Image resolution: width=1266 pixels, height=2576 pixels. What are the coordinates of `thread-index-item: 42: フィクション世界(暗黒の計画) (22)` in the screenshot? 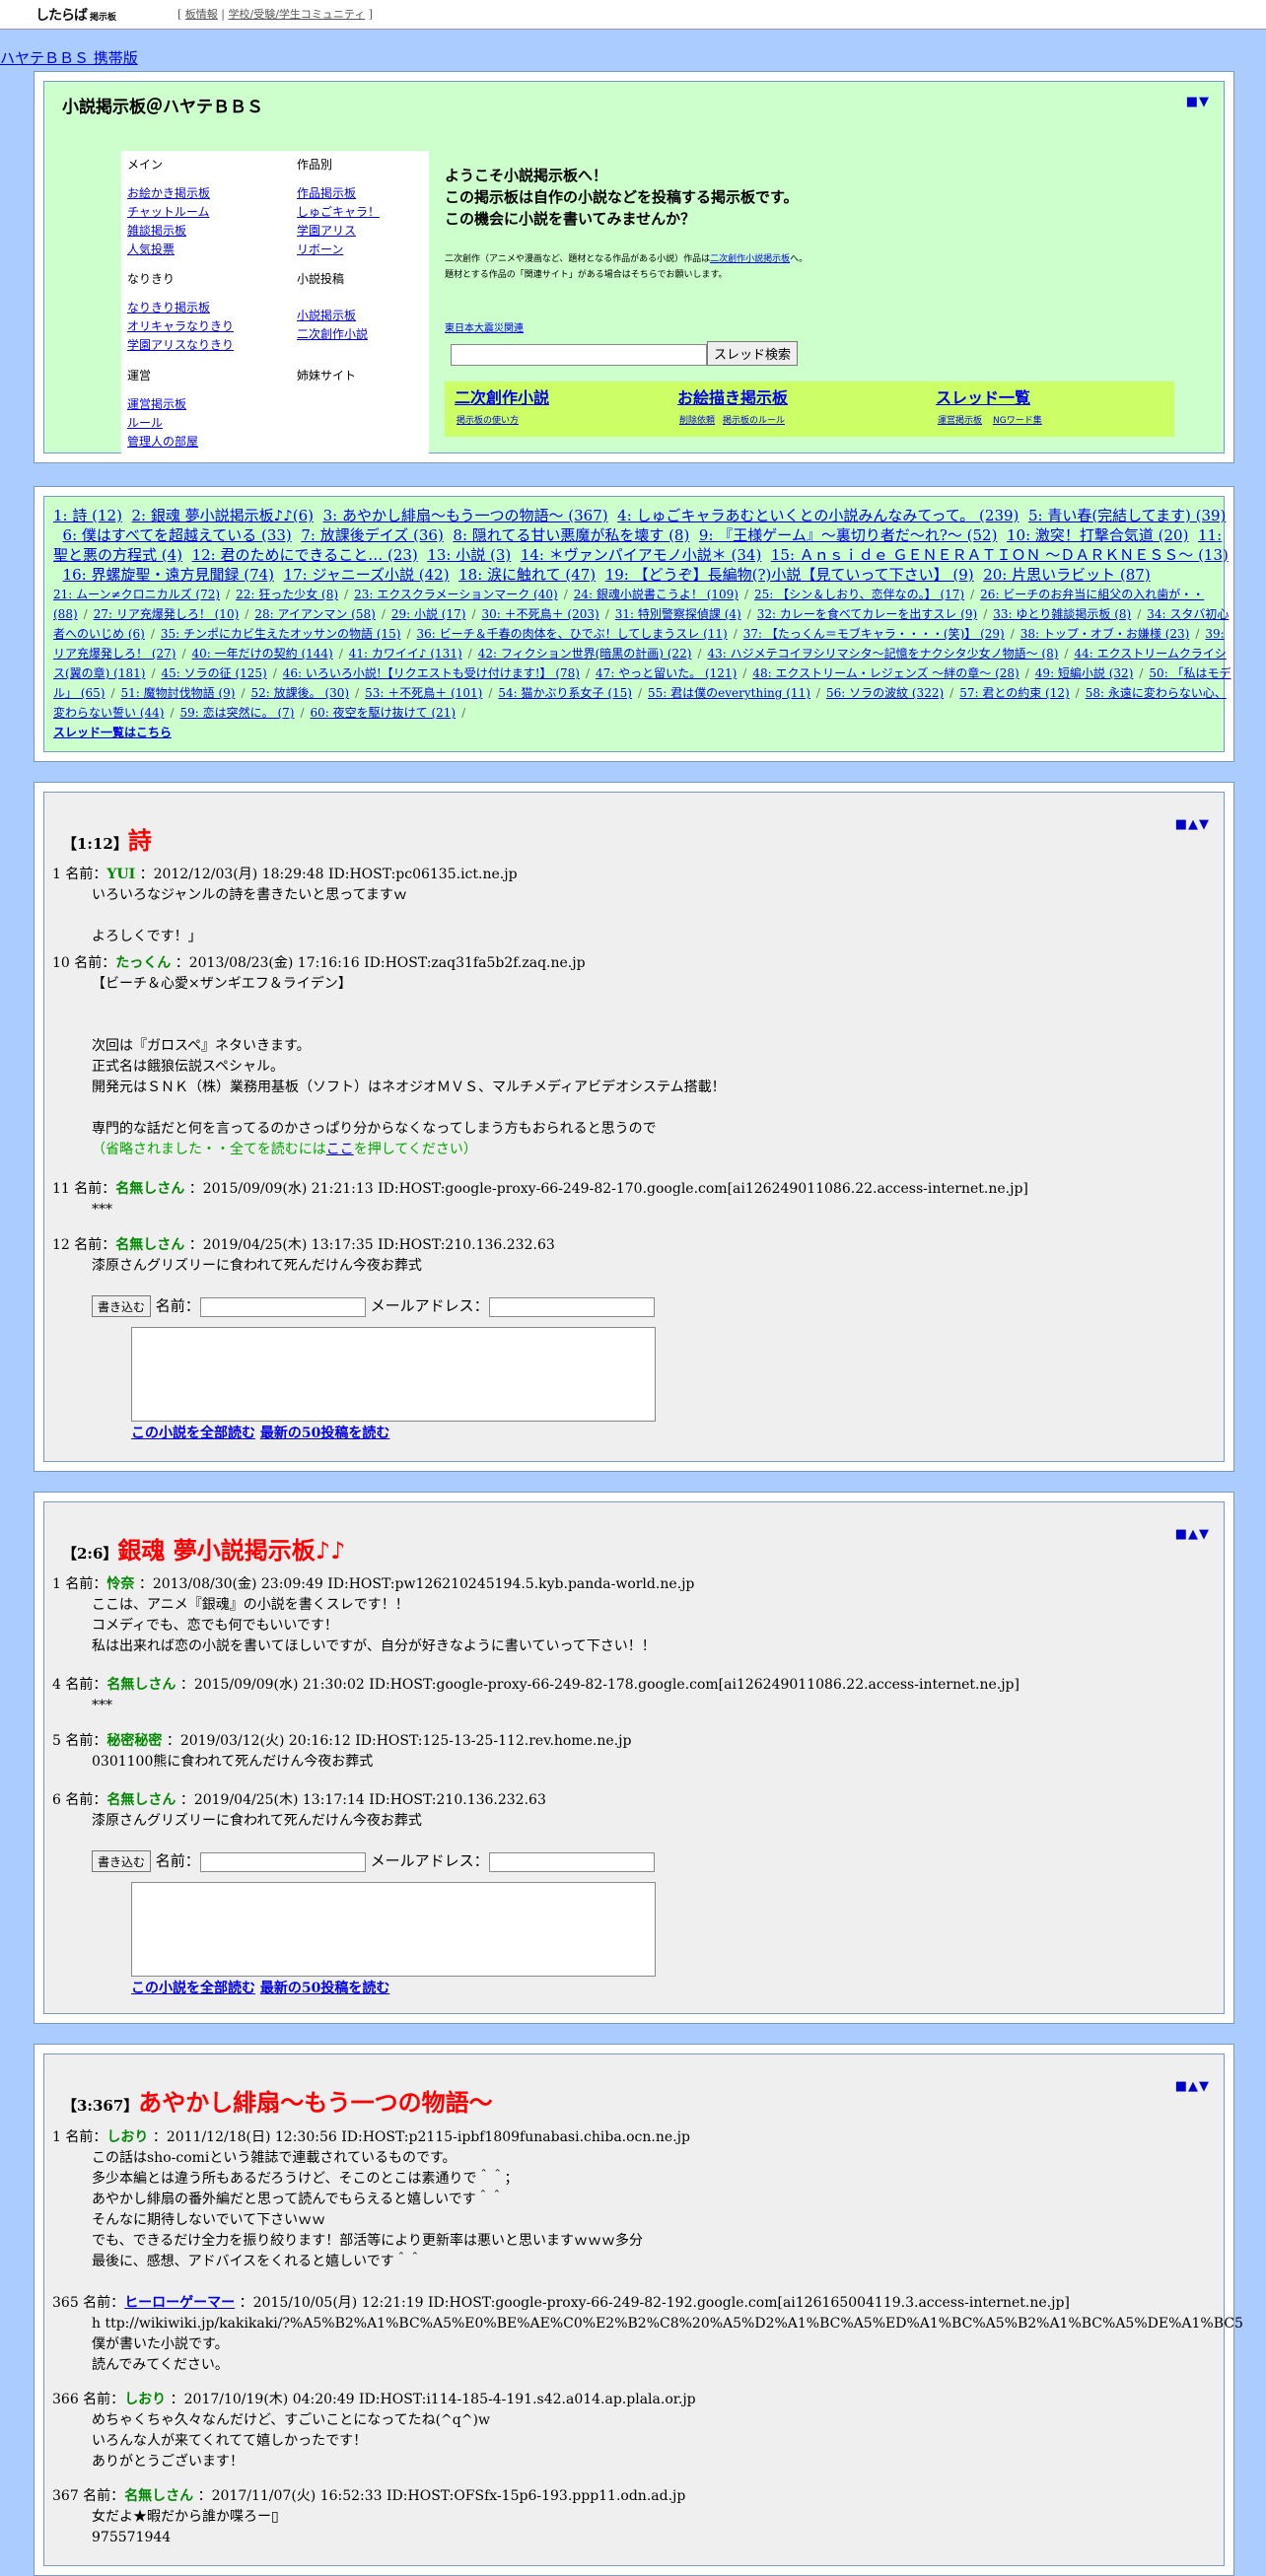 It's located at (585, 654).